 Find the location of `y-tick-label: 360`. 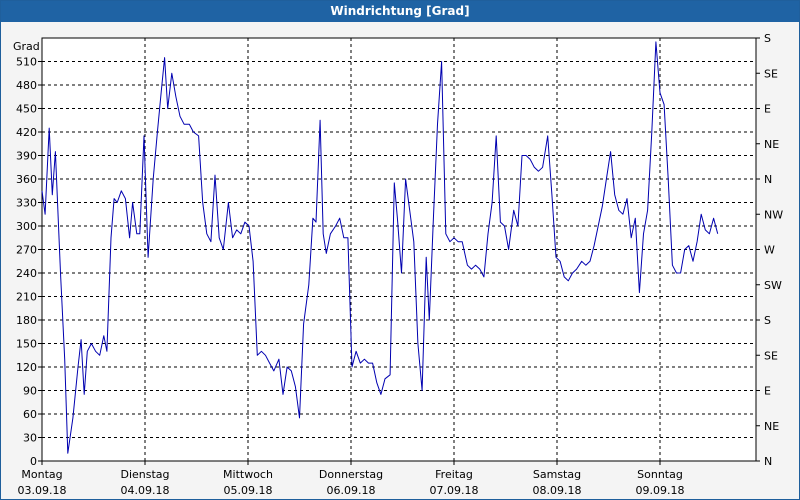

y-tick-label: 360 is located at coordinates (26, 179).